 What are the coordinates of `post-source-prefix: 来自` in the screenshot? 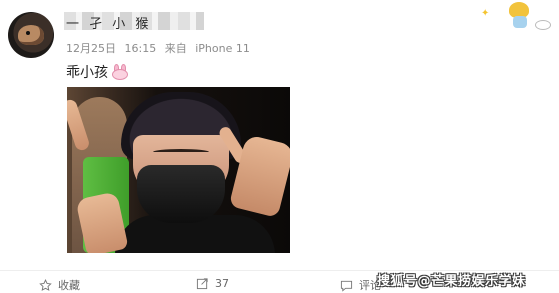 It's located at (175, 48).